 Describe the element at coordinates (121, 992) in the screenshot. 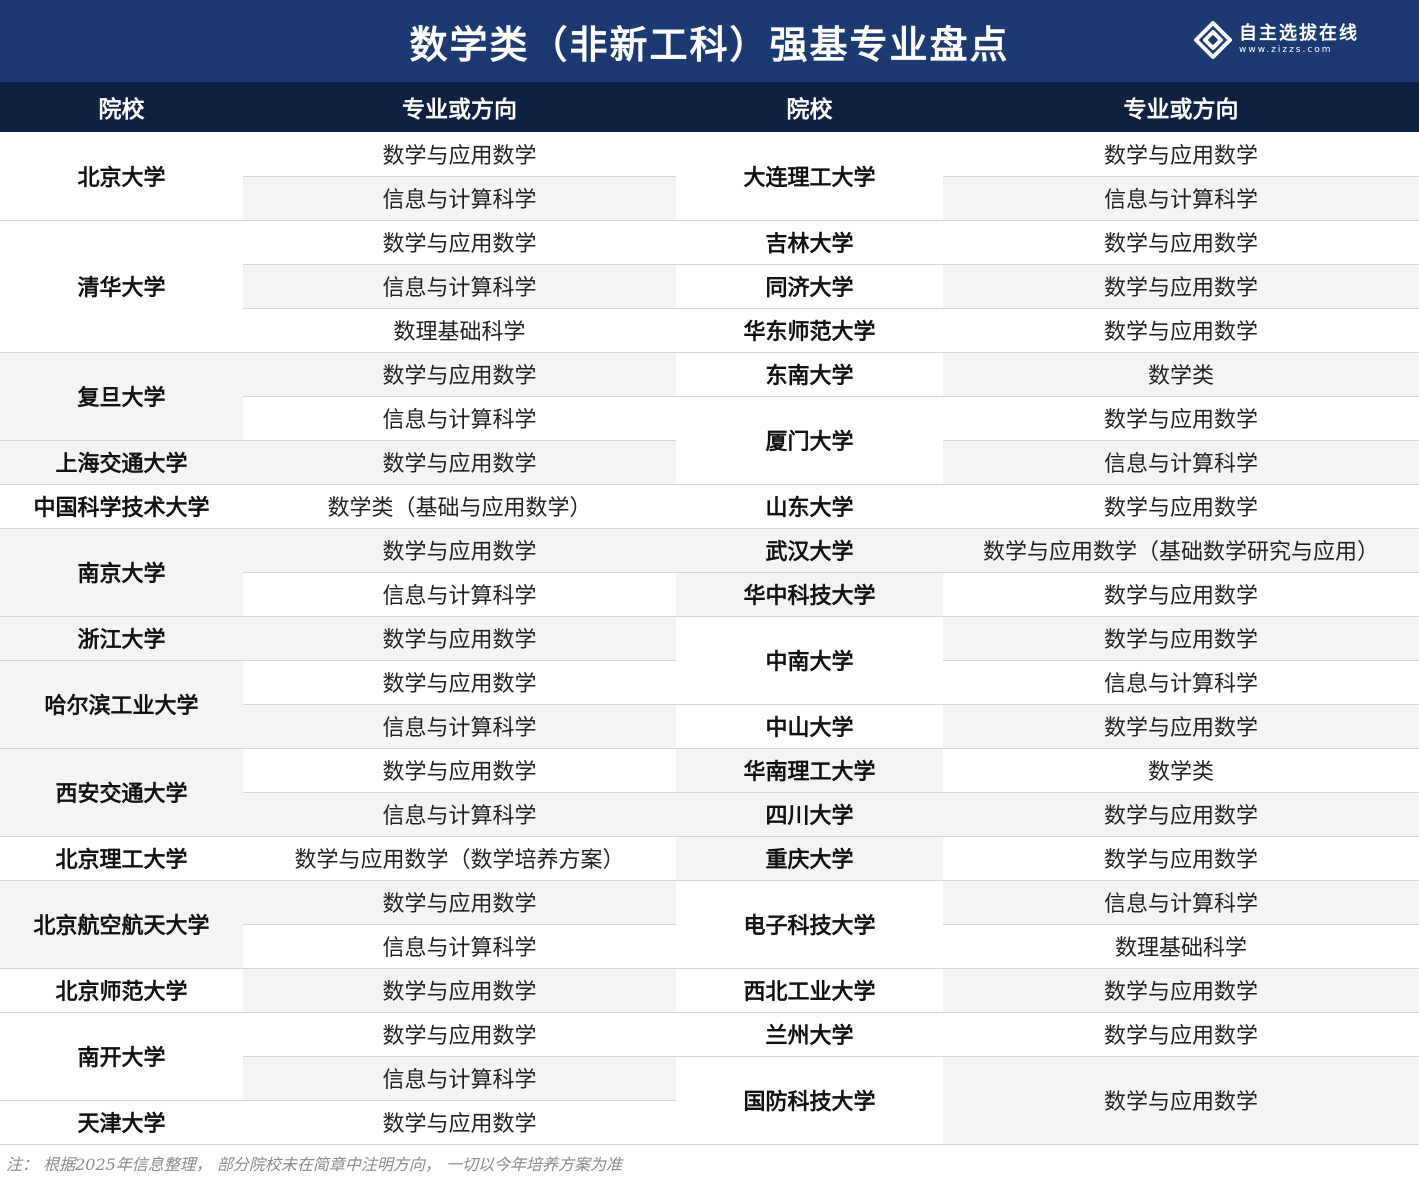

I see `school-cell: 北京师范大学` at that location.